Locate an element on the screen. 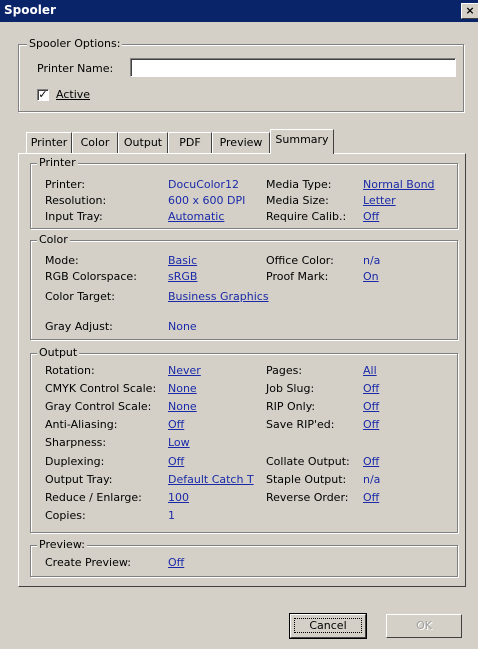 Image resolution: width=478 pixels, height=649 pixels. rip-only-label: RIP Only: is located at coordinates (291, 406).